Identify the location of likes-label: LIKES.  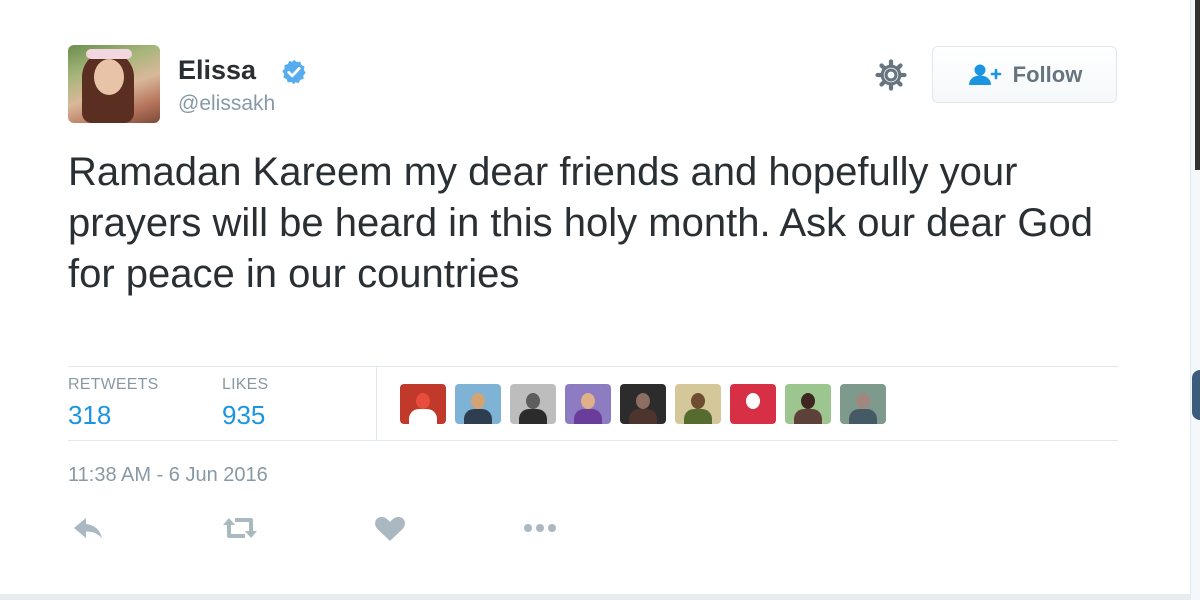
(245, 384).